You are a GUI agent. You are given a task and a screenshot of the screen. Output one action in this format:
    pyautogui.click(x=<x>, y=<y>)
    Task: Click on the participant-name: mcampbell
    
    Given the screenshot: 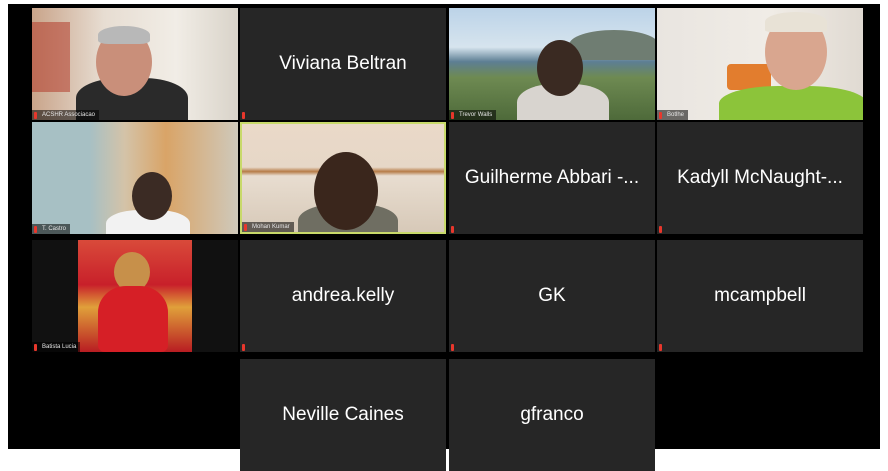 What is the action you would take?
    pyautogui.click(x=760, y=295)
    